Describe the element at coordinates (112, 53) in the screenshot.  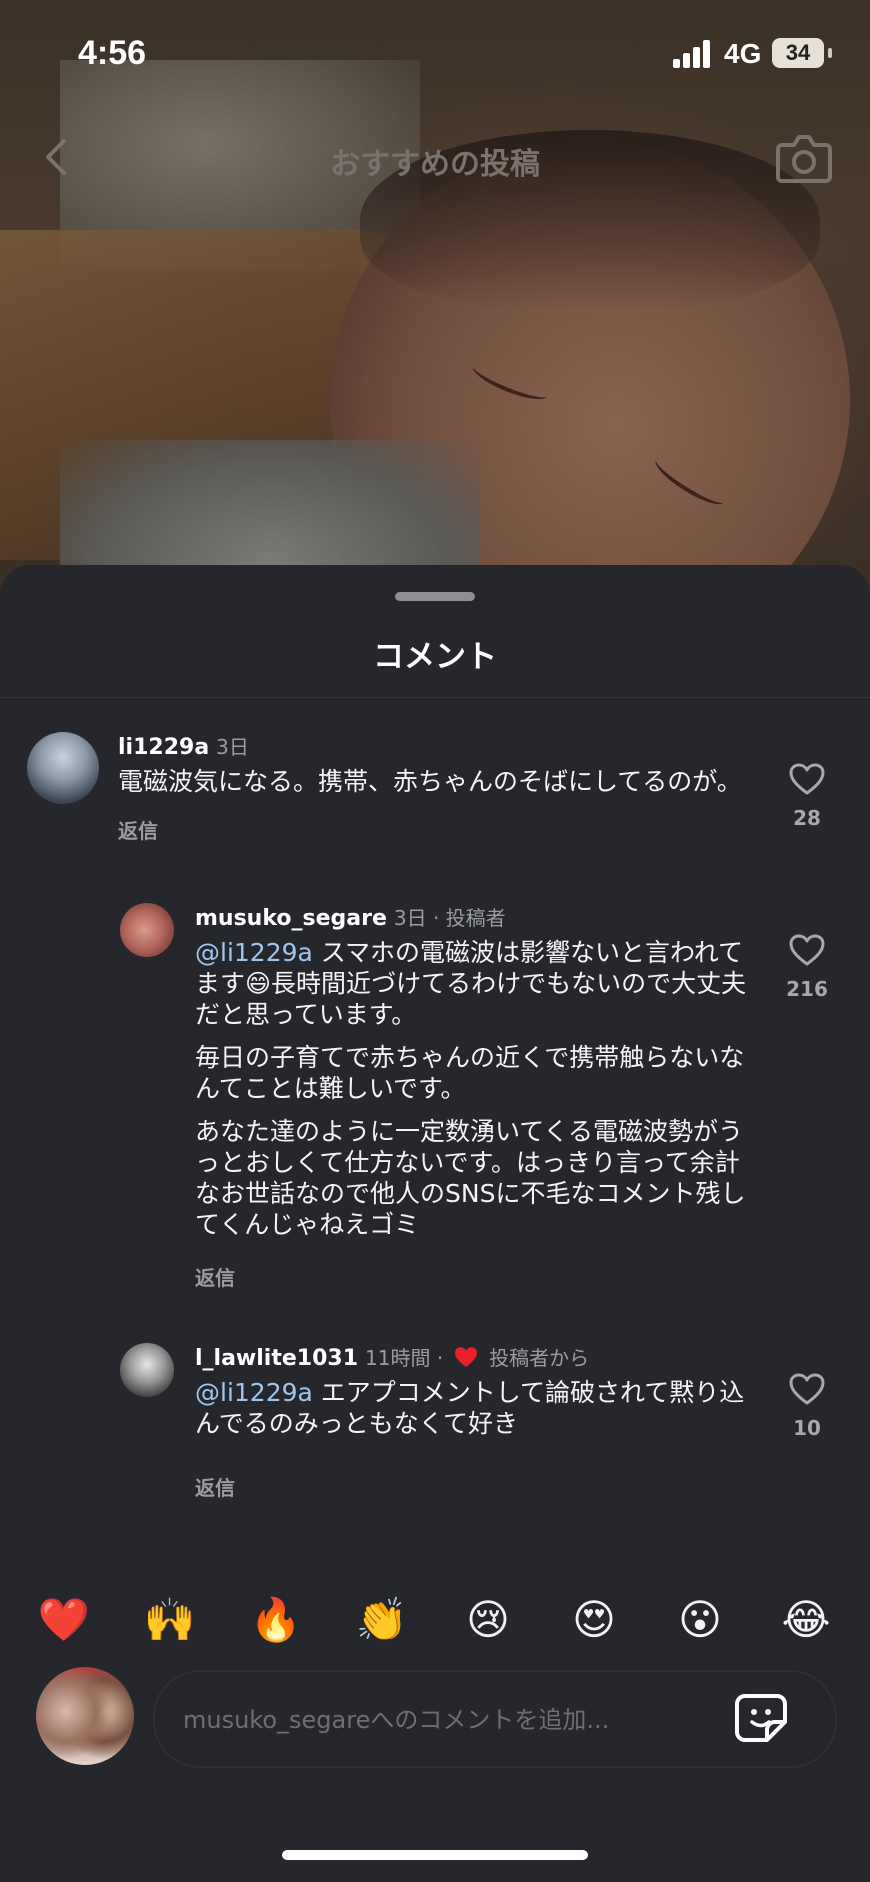
I see `status-time: 4:56` at that location.